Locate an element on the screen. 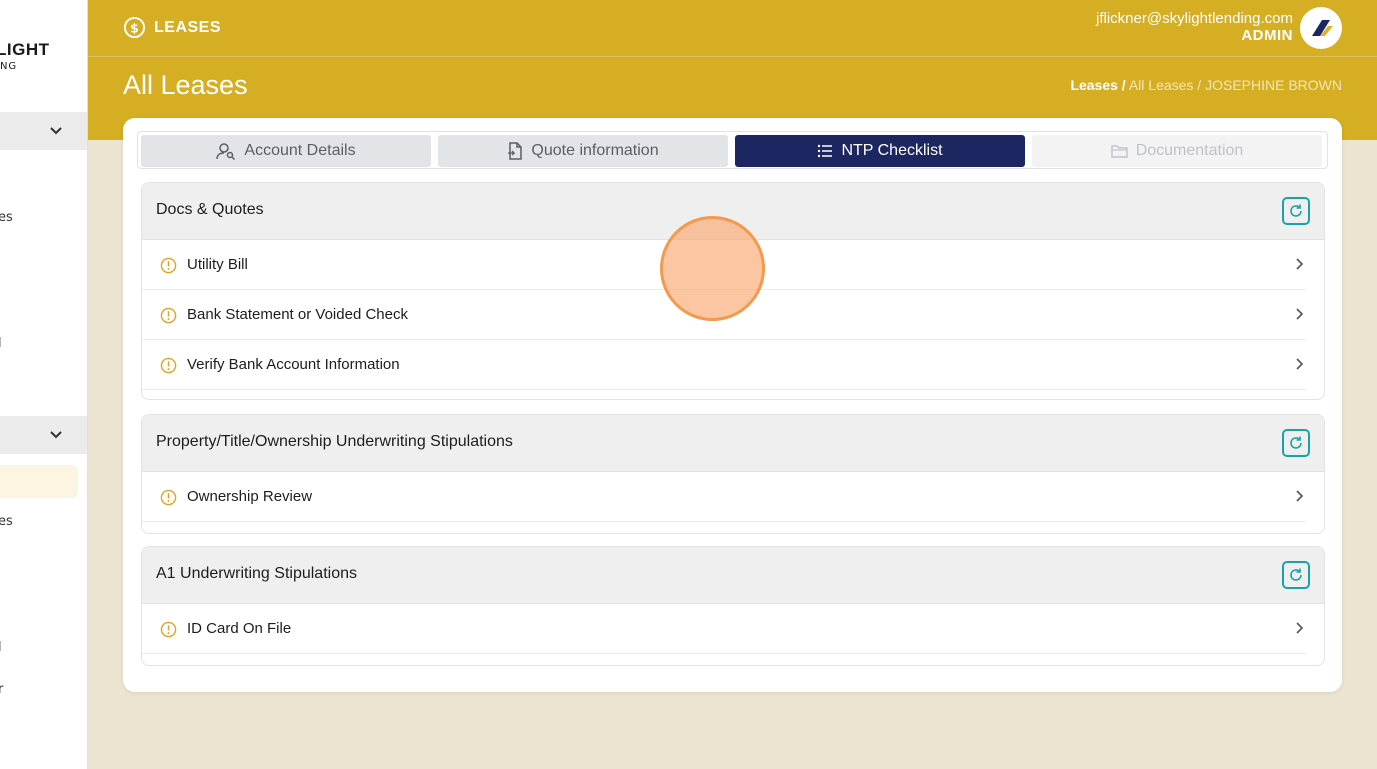  sidebar-item-2: l is located at coordinates (1, 343).